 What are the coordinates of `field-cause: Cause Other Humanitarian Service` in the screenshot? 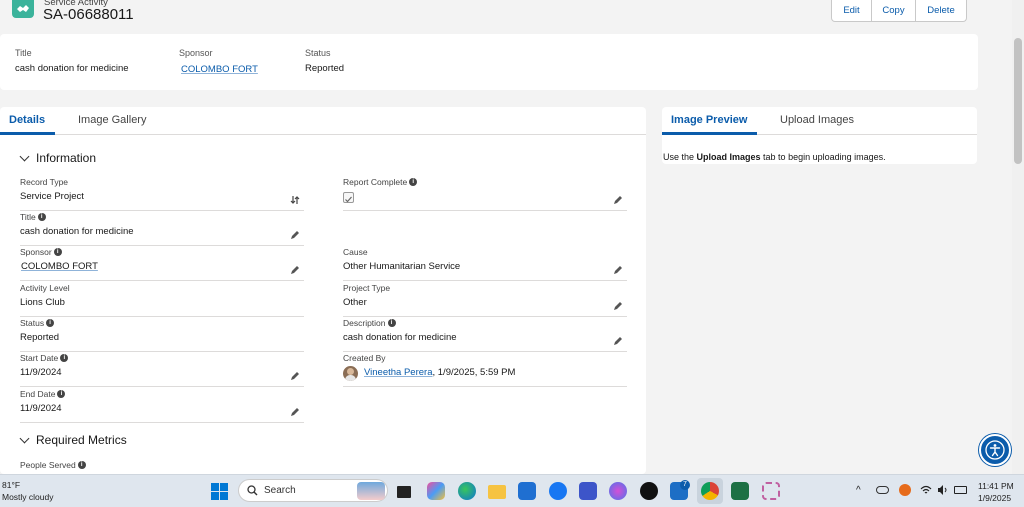 It's located at (485, 264).